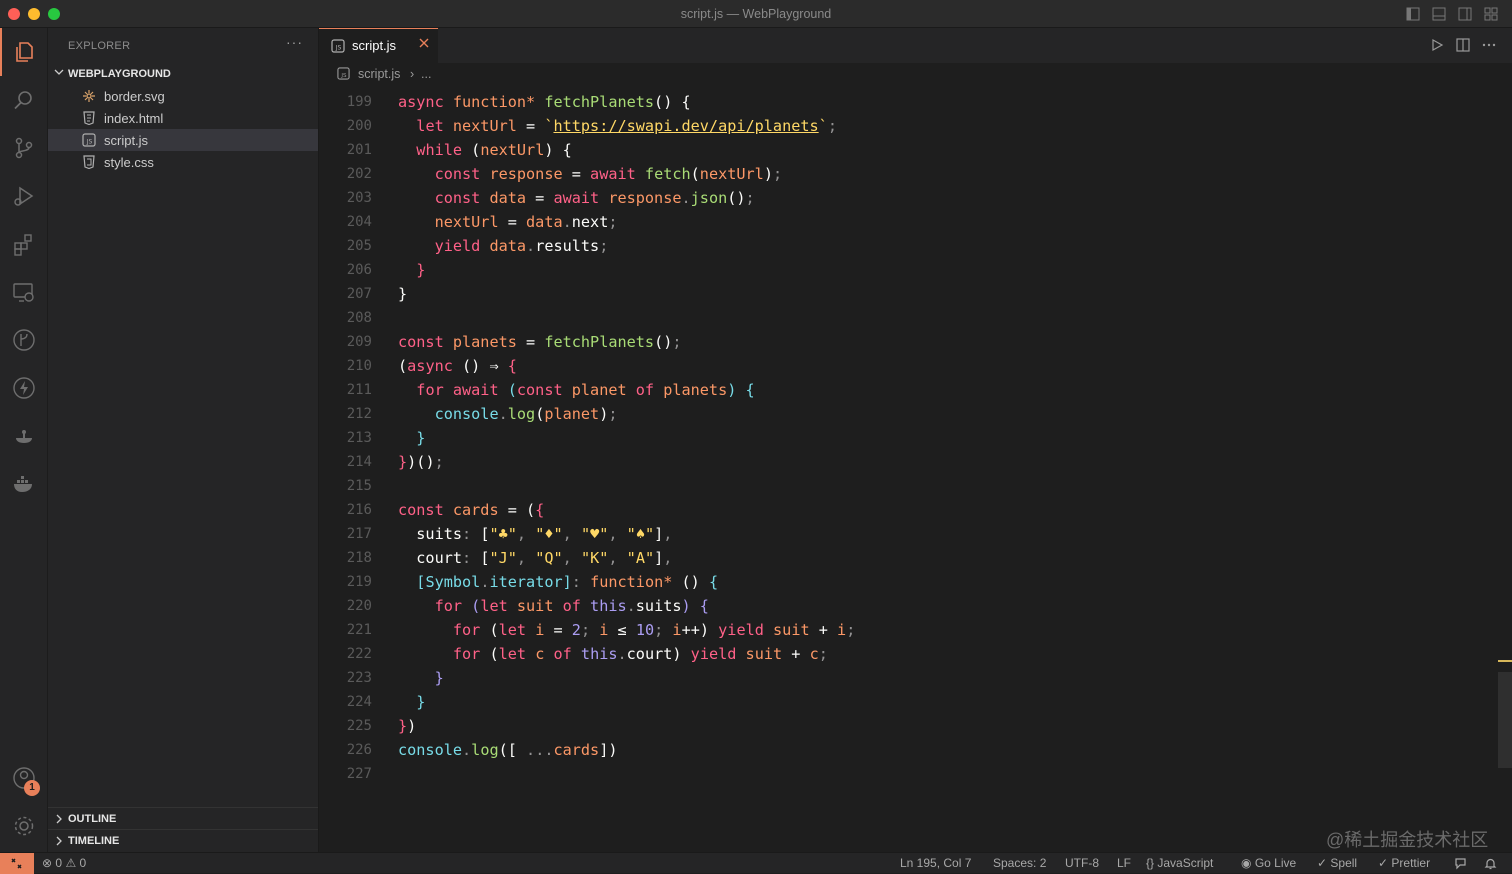 This screenshot has height=874, width=1512. I want to click on outline-panel-header: OUTLINE, so click(183, 818).